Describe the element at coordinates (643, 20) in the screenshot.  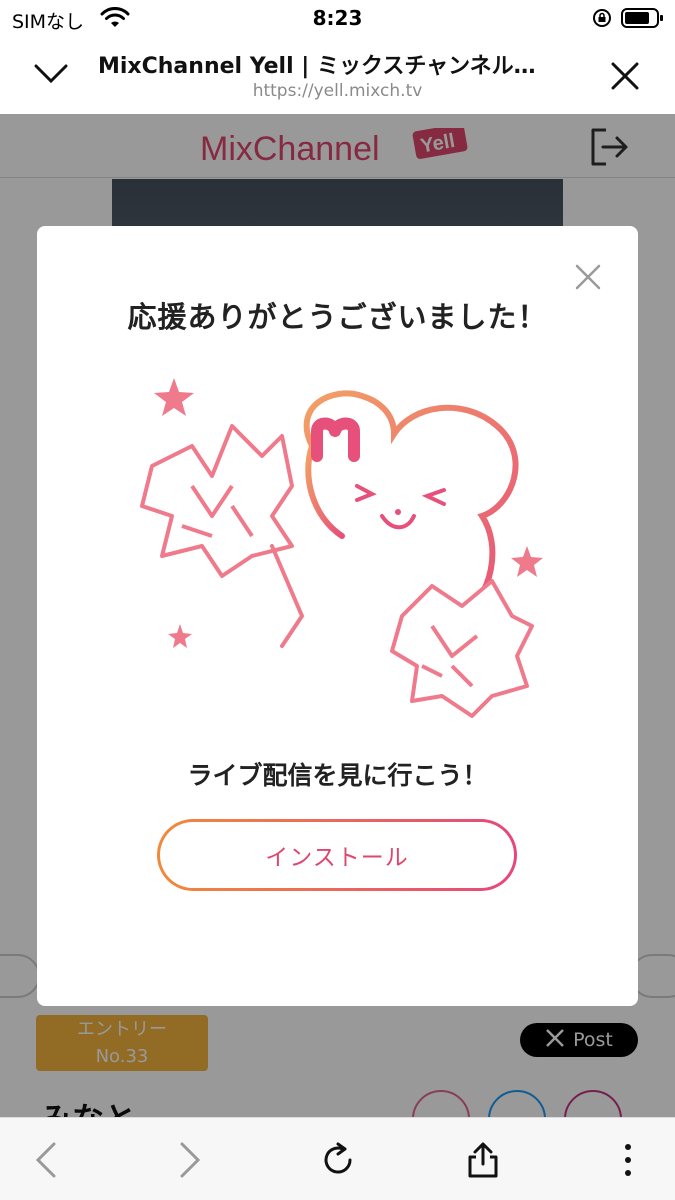
I see `battery-icon` at that location.